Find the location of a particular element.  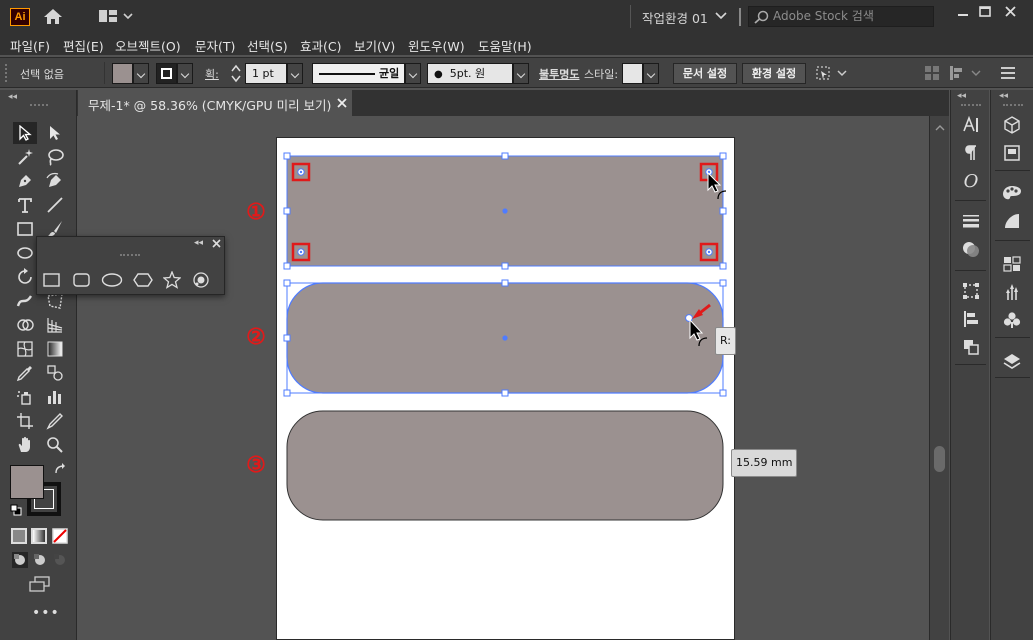

stroke-panel-icon is located at coordinates (971, 221).